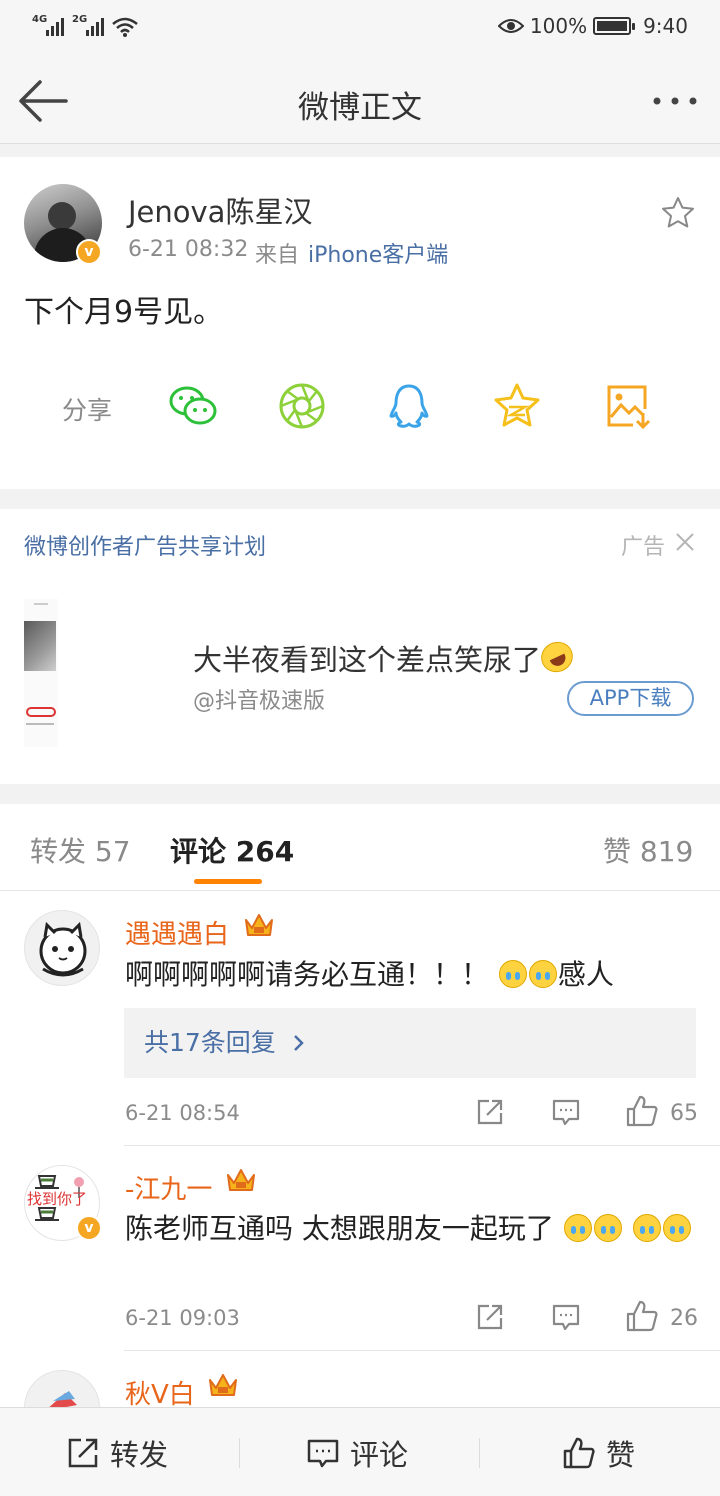 The width and height of the screenshot is (720, 1496). Describe the element at coordinates (557, 657) in the screenshot. I see `laugh-cry-emoji-icon` at that location.